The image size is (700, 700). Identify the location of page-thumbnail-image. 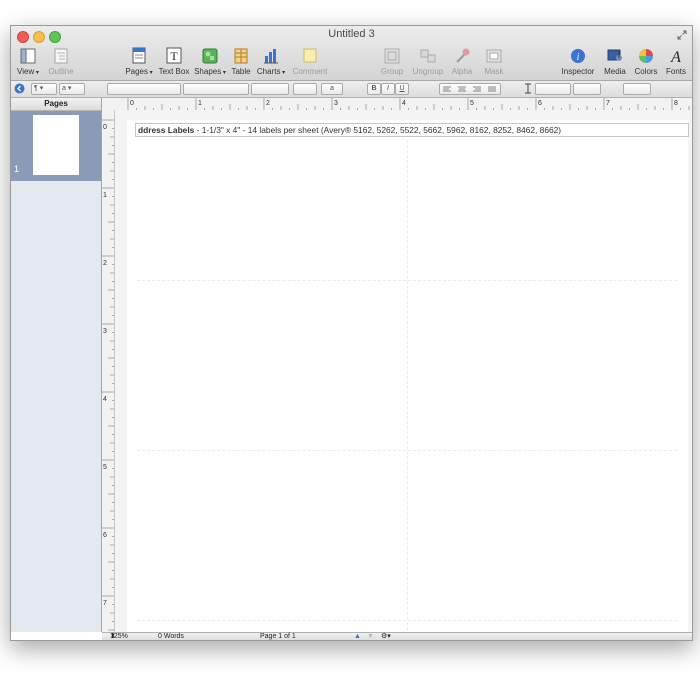
(56, 145).